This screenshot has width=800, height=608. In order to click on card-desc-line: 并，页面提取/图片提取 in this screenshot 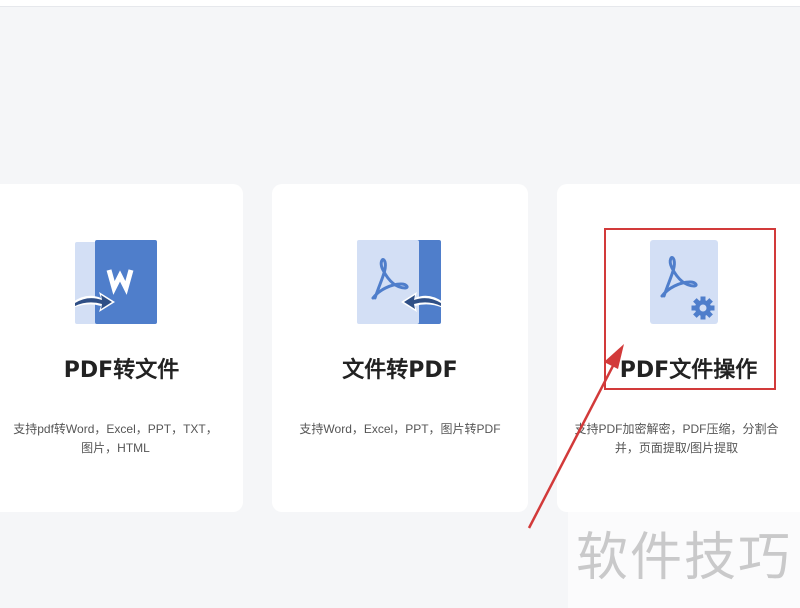, I will do `click(676, 448)`.